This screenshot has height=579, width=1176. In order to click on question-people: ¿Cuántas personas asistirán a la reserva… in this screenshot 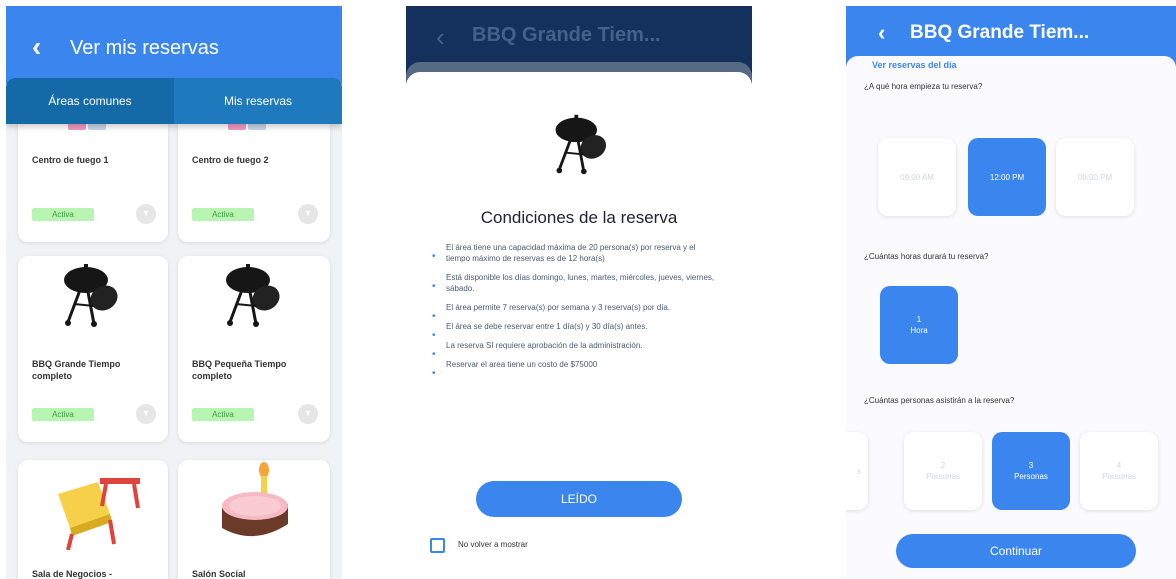, I will do `click(939, 400)`.